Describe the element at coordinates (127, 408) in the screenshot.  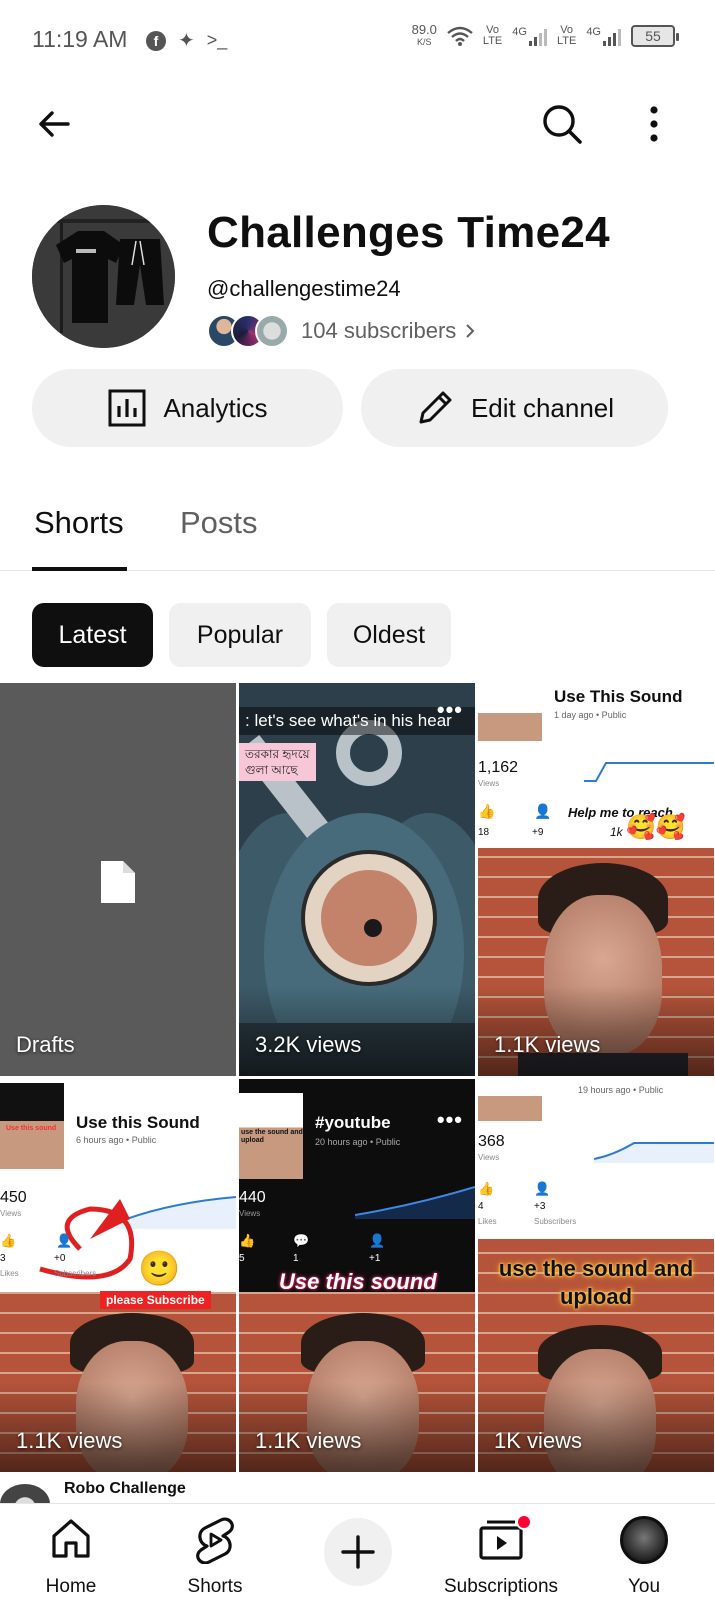
I see `analytics-icon` at that location.